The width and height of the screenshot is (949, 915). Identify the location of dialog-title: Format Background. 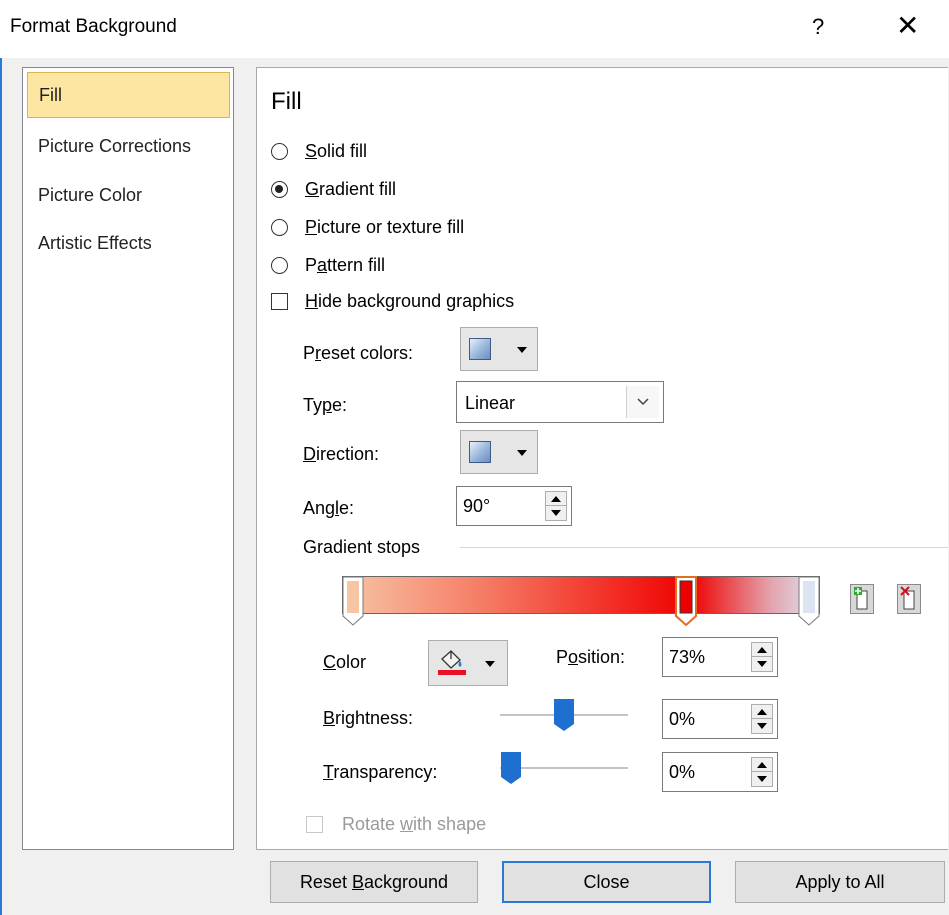
(93, 26).